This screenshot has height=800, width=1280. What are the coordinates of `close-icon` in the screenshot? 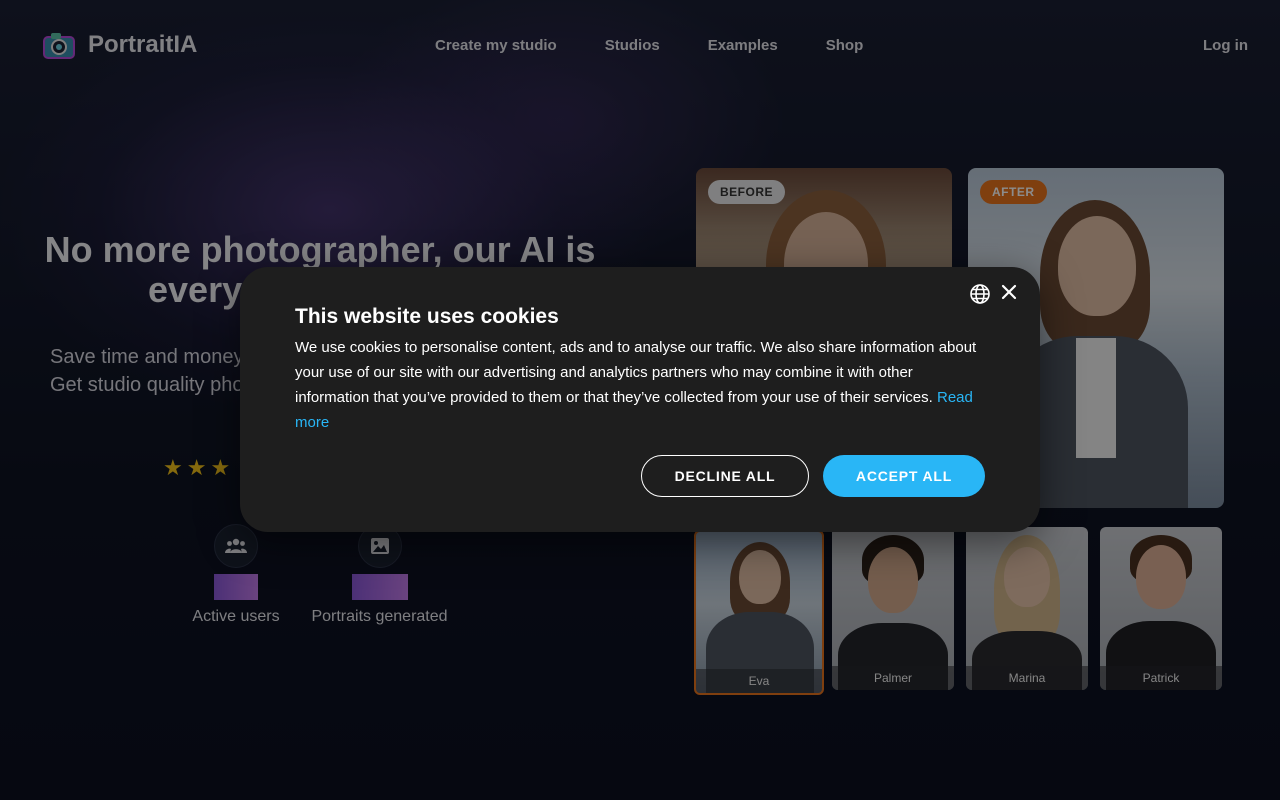 It's located at (1009, 294).